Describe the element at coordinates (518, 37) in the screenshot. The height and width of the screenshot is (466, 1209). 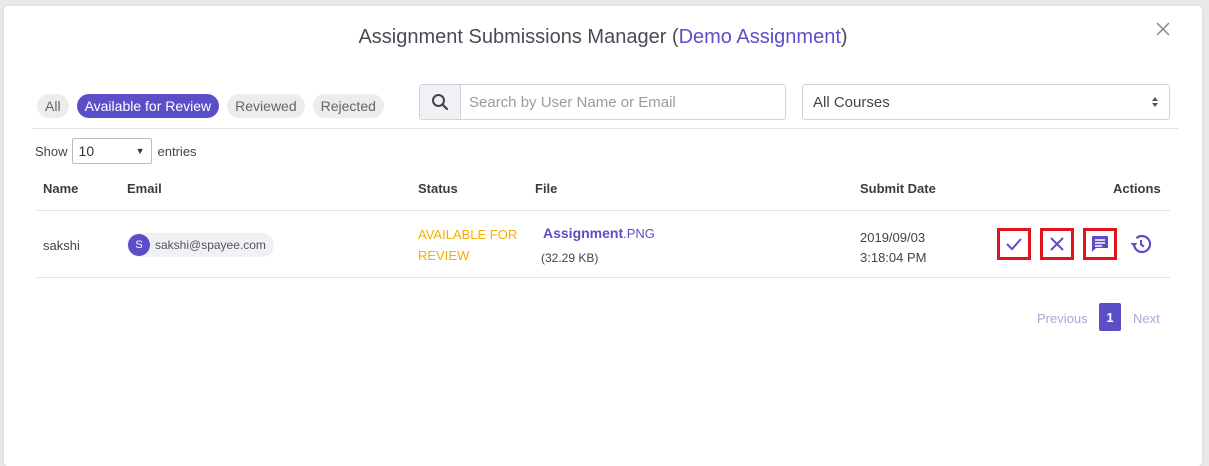
I see `title-prefix: Assignment Submissions Manager (` at that location.